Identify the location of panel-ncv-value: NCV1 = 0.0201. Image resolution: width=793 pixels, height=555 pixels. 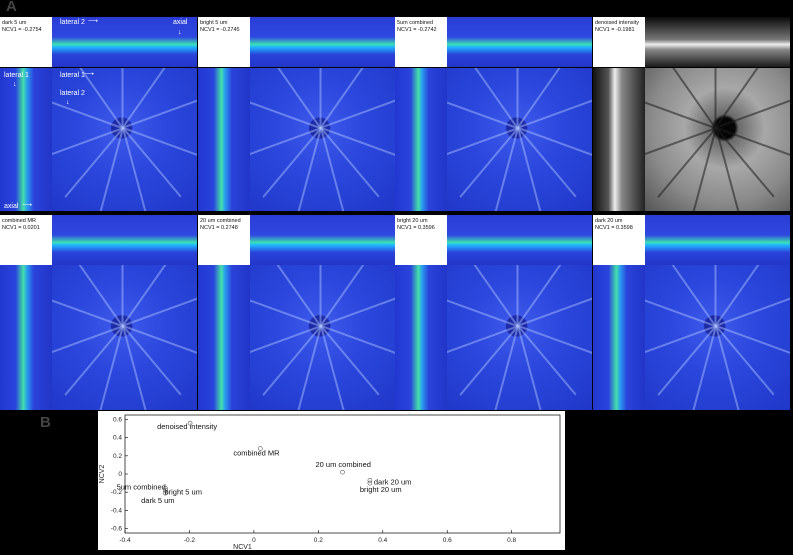
(21, 227).